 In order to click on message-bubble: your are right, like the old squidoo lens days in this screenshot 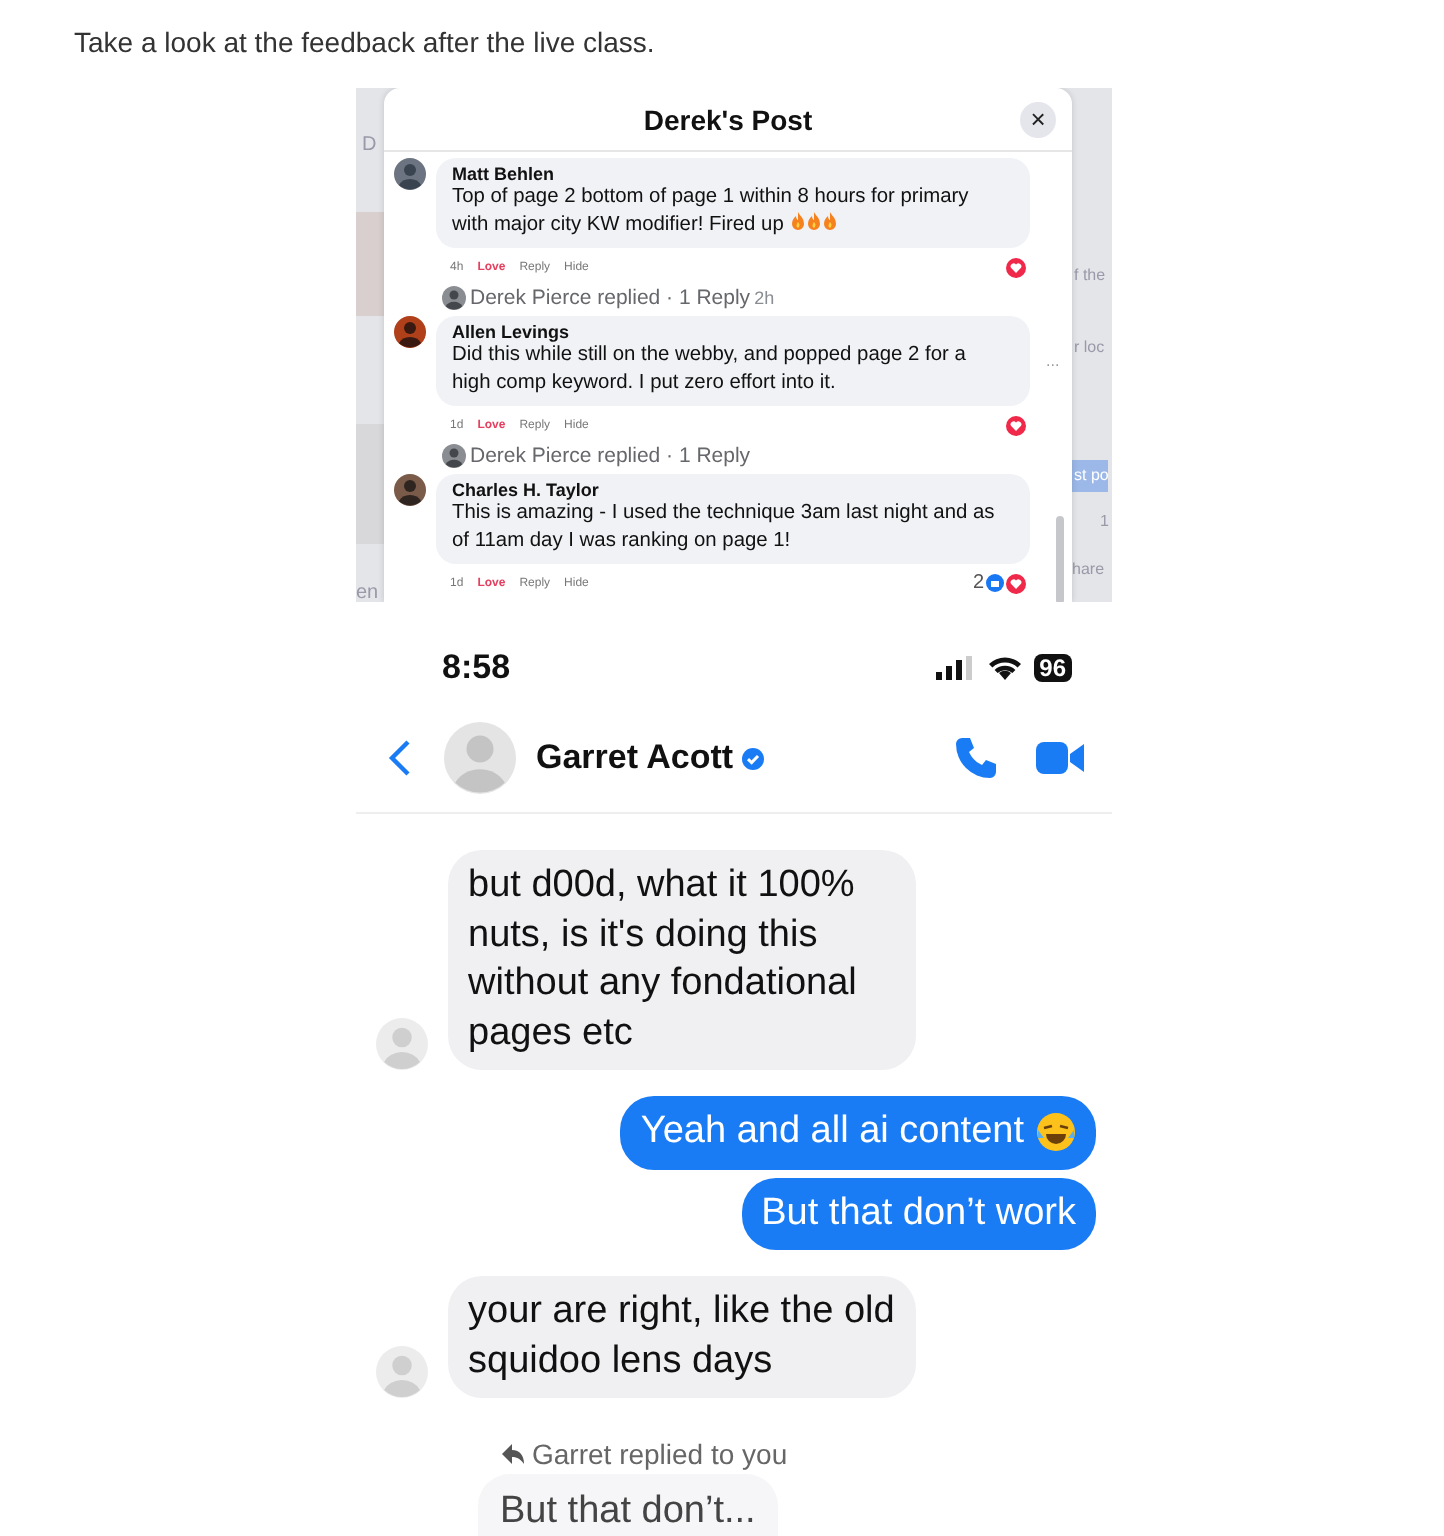, I will do `click(682, 1337)`.